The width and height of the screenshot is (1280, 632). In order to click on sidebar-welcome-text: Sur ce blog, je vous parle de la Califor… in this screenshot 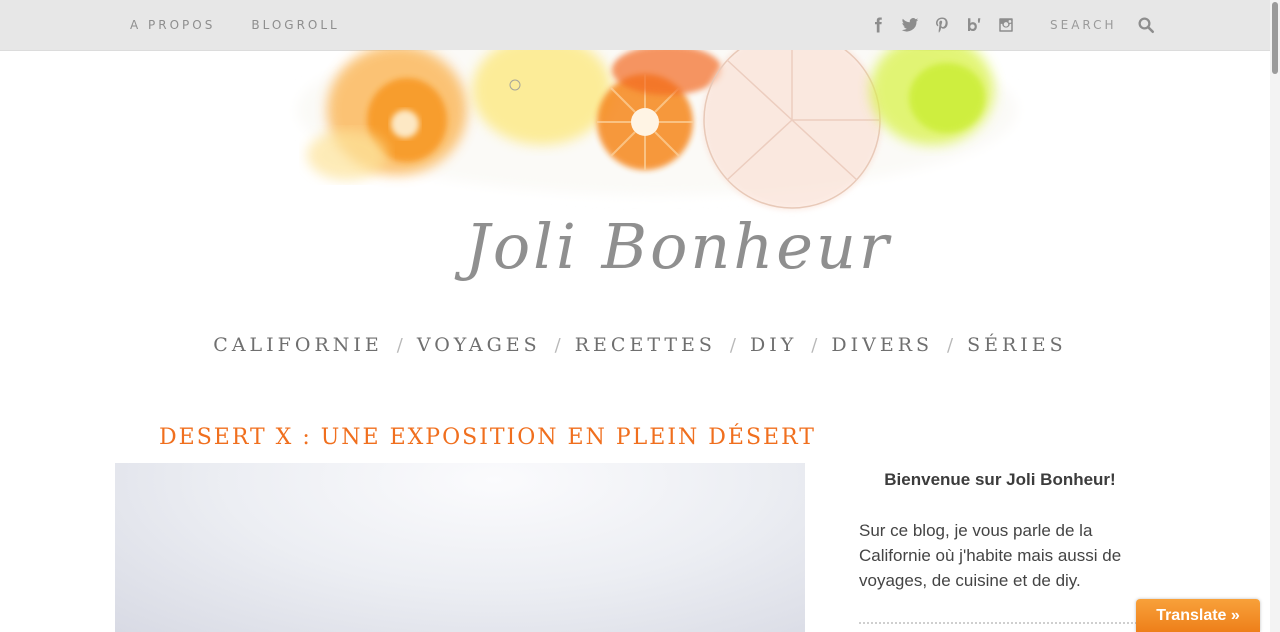, I will do `click(990, 555)`.